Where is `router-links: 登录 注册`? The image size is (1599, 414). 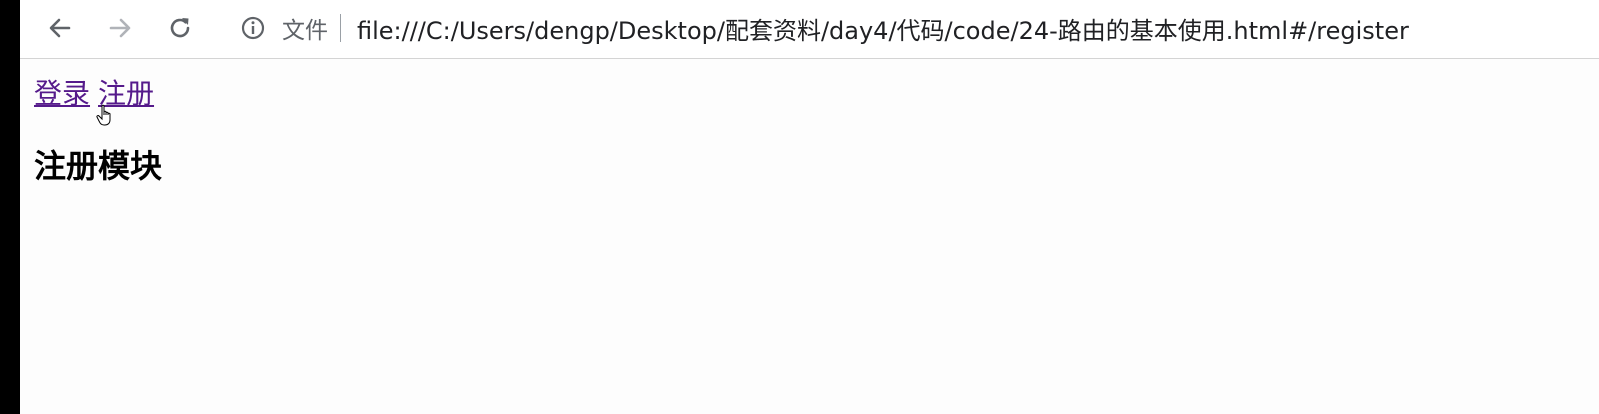 router-links: 登录 注册 is located at coordinates (816, 94).